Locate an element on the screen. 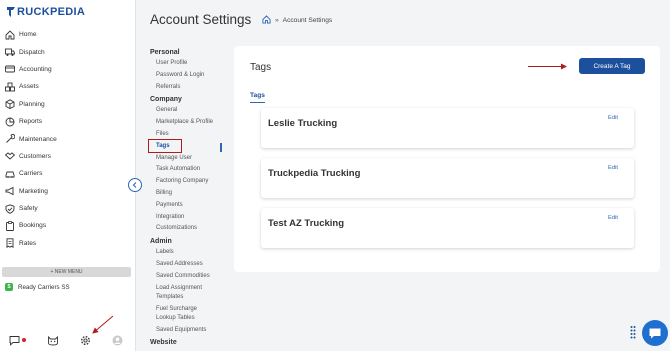 This screenshot has width=670, height=351. tag-card: Leslie Trucking Edit is located at coordinates (447, 128).